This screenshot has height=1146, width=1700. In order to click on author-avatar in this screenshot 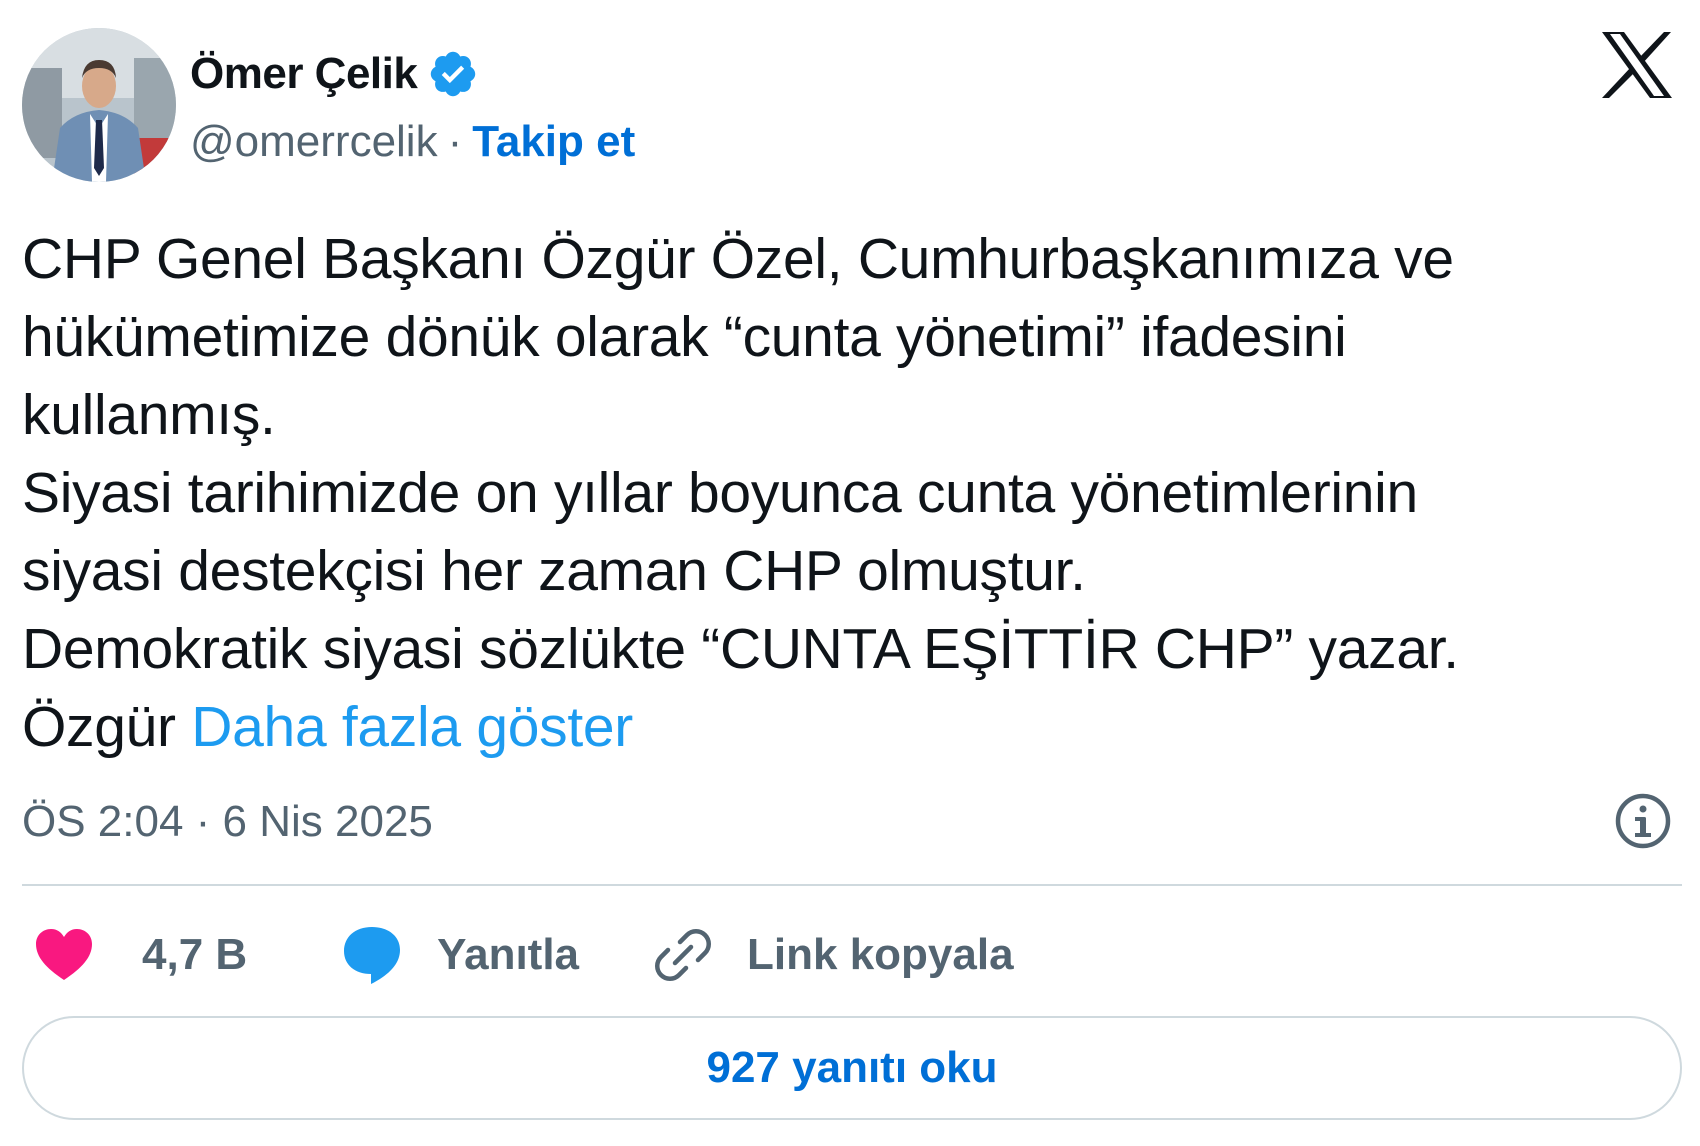, I will do `click(99, 105)`.